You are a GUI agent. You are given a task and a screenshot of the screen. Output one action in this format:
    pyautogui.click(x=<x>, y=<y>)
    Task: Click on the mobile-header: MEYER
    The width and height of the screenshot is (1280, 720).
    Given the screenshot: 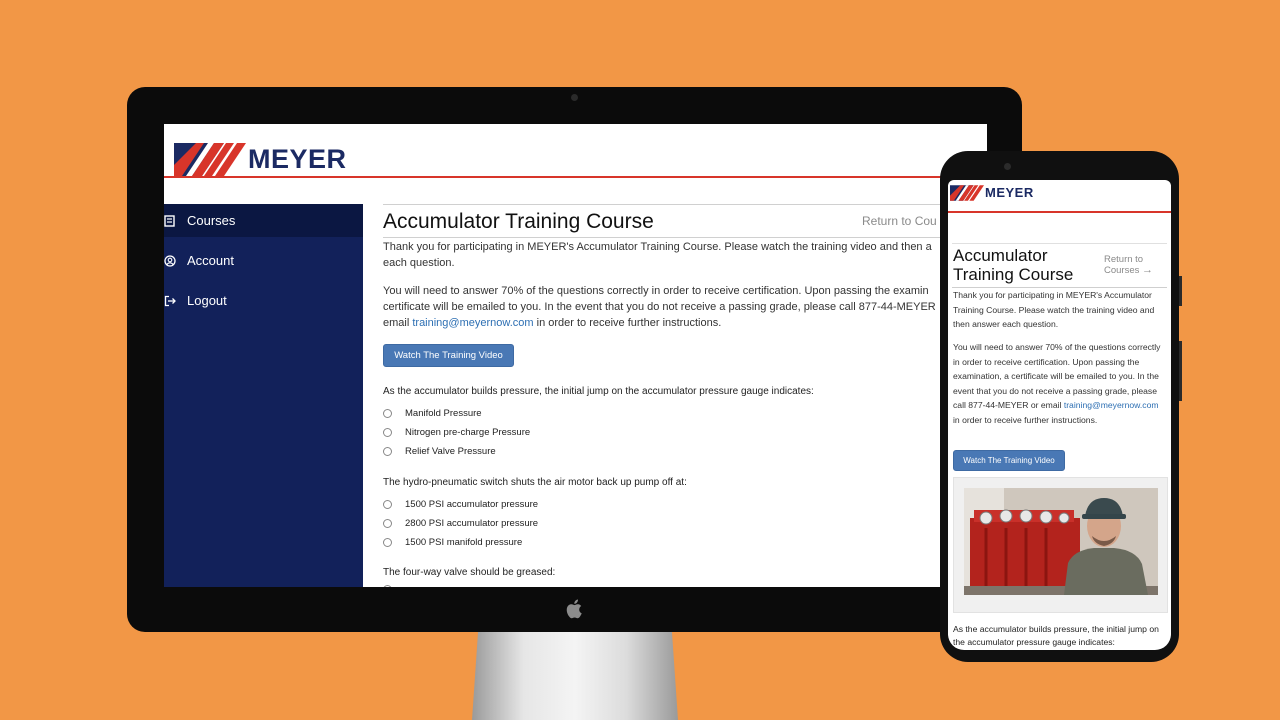 What is the action you would take?
    pyautogui.click(x=1059, y=196)
    